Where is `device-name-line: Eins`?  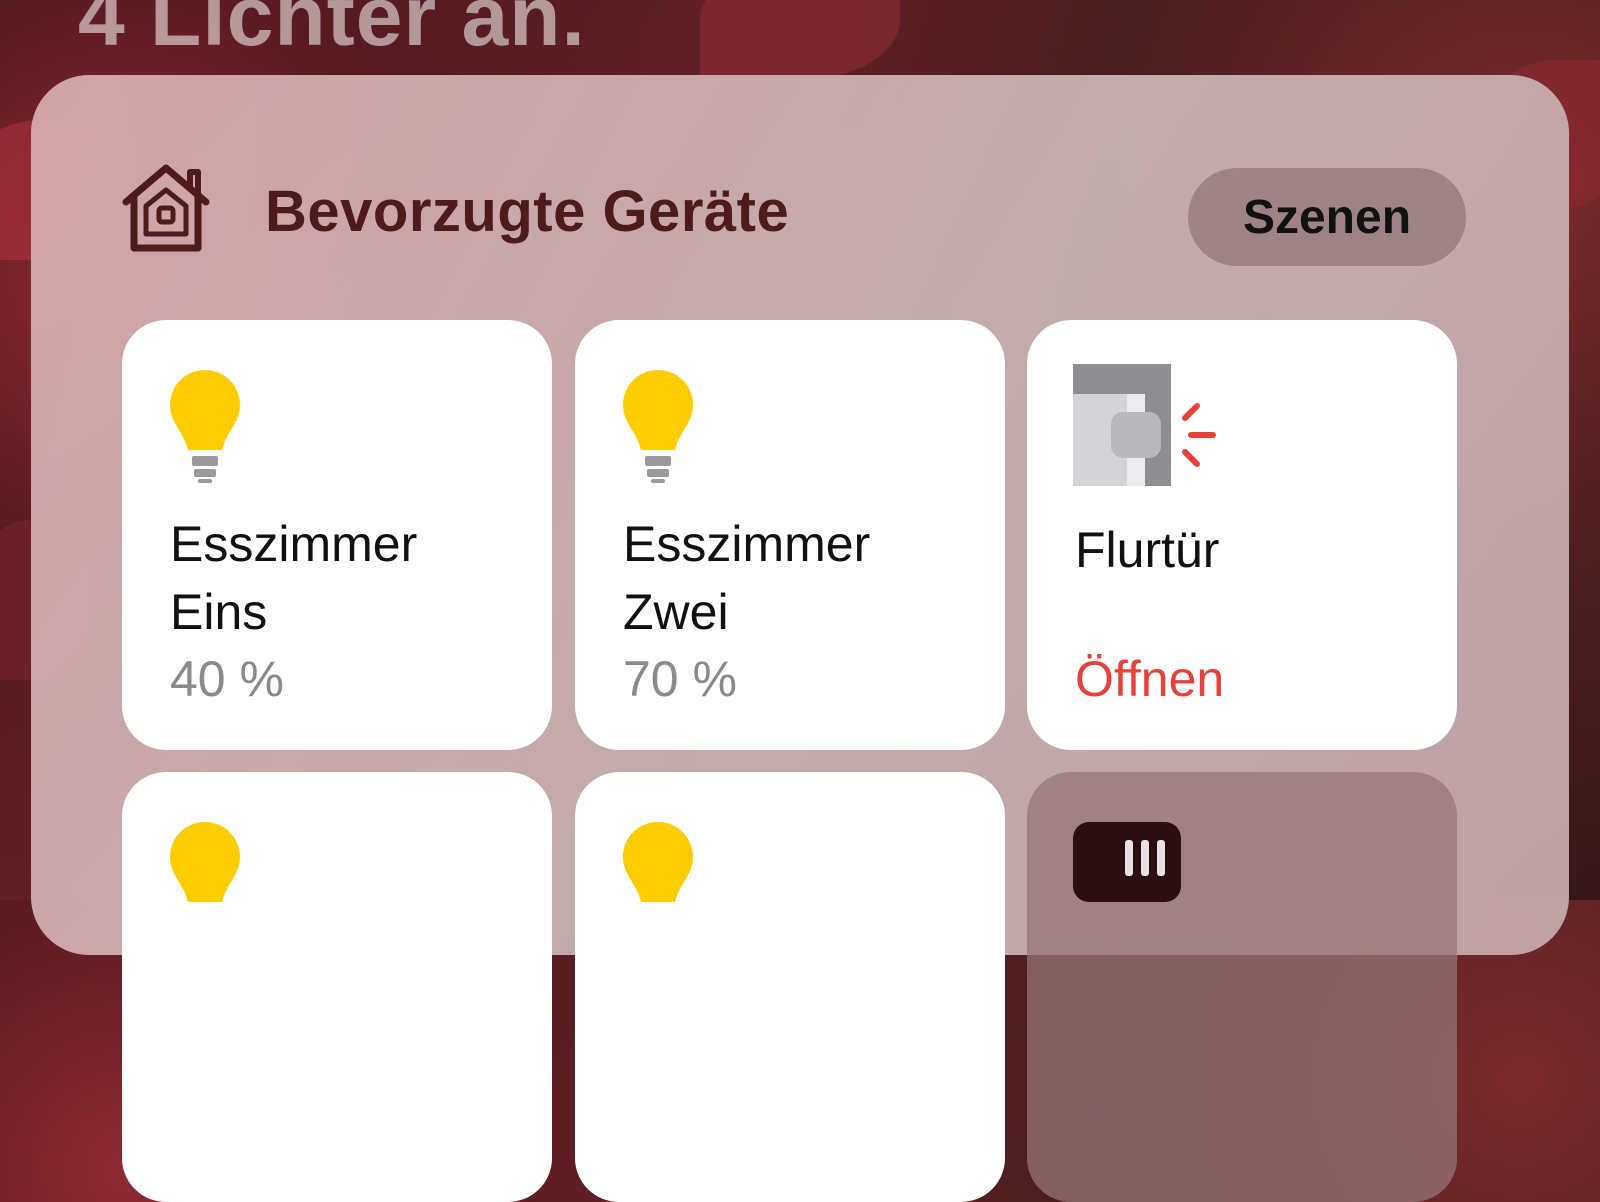 device-name-line: Eins is located at coordinates (219, 612).